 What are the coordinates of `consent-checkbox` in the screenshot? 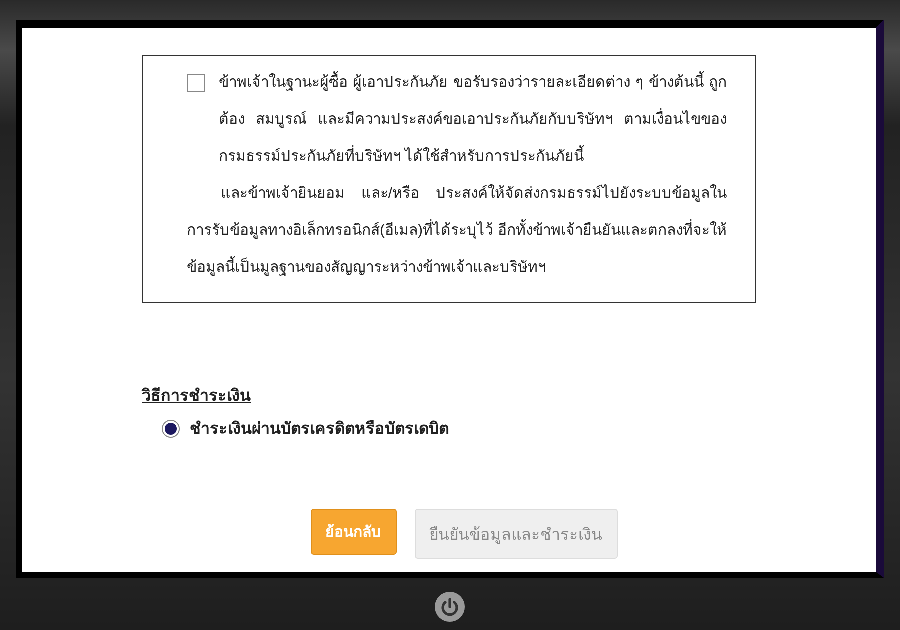 It's located at (196, 83).